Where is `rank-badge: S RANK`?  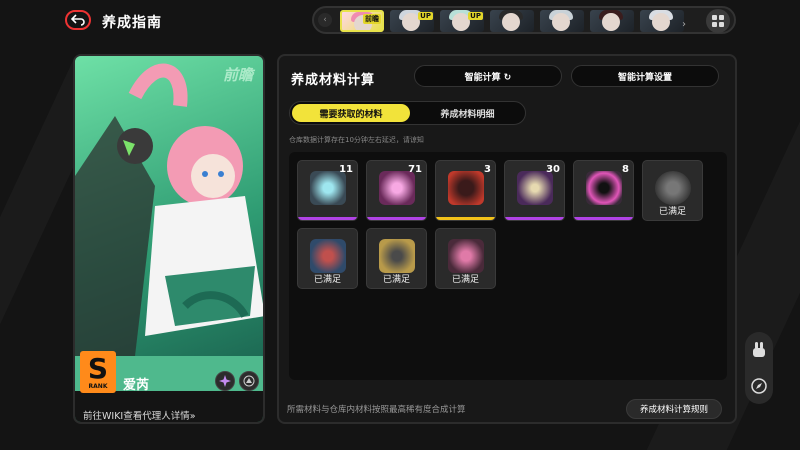
rank-badge: S RANK is located at coordinates (98, 372).